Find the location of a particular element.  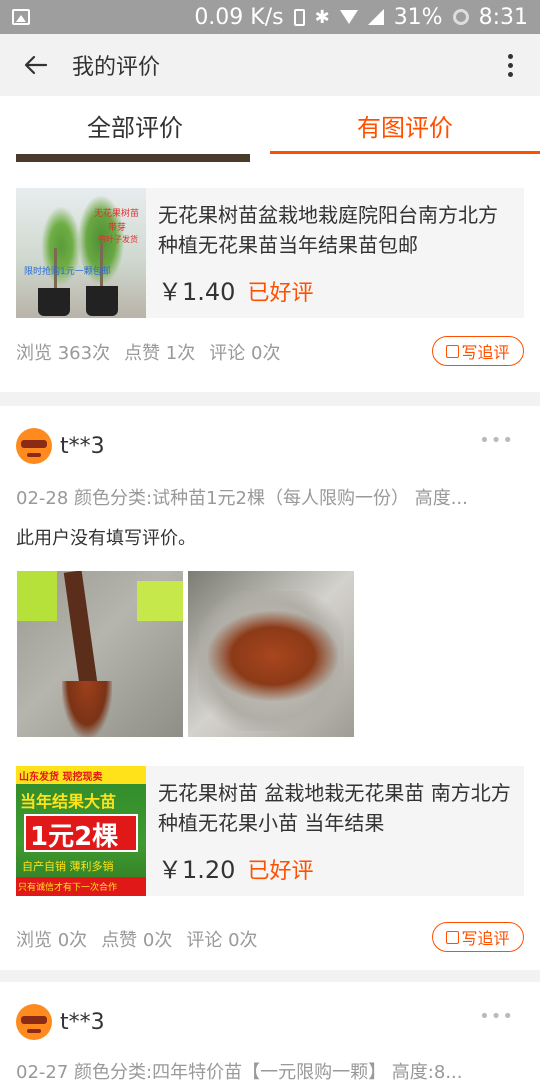

likes-count: 点赞 0次 is located at coordinates (137, 940).